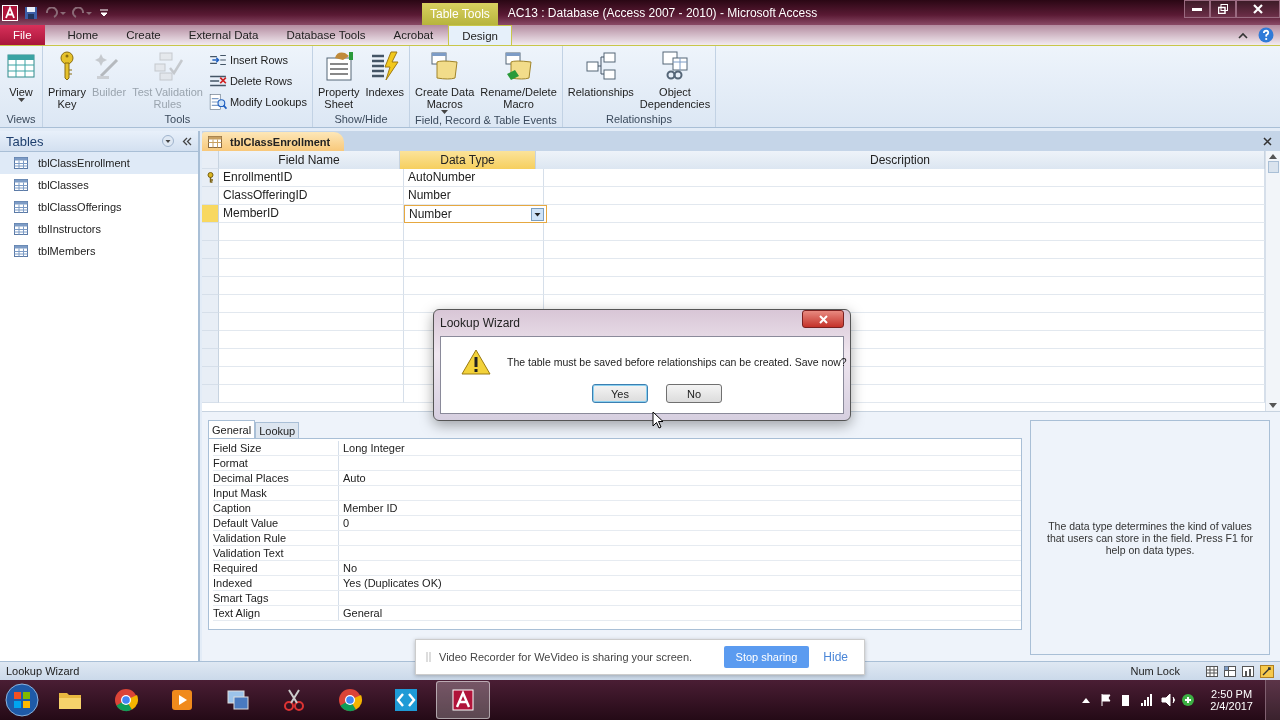 The image size is (1280, 720). I want to click on dialog-title: Lookup Wizard, so click(480, 323).